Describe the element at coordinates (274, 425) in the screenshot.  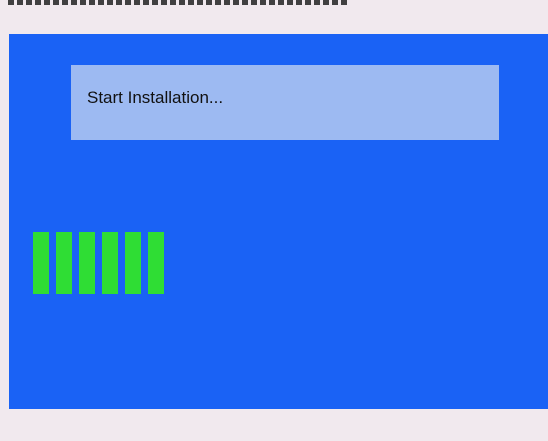
I see `bottom-border` at that location.